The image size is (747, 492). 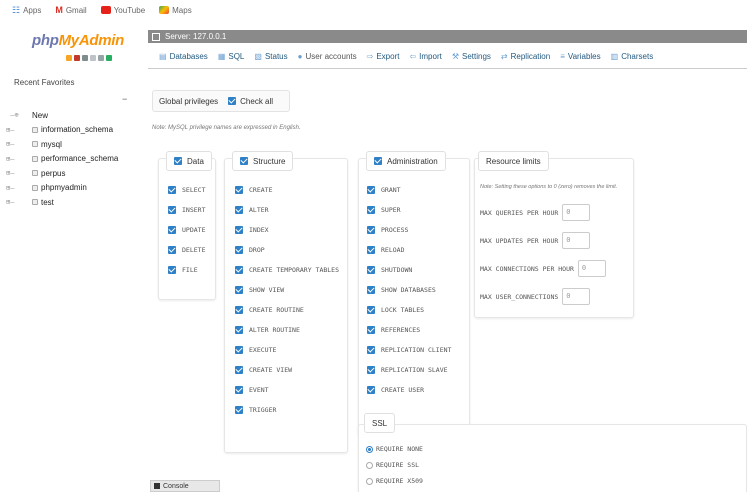 I want to click on priv-create: CREATE, so click(x=253, y=190).